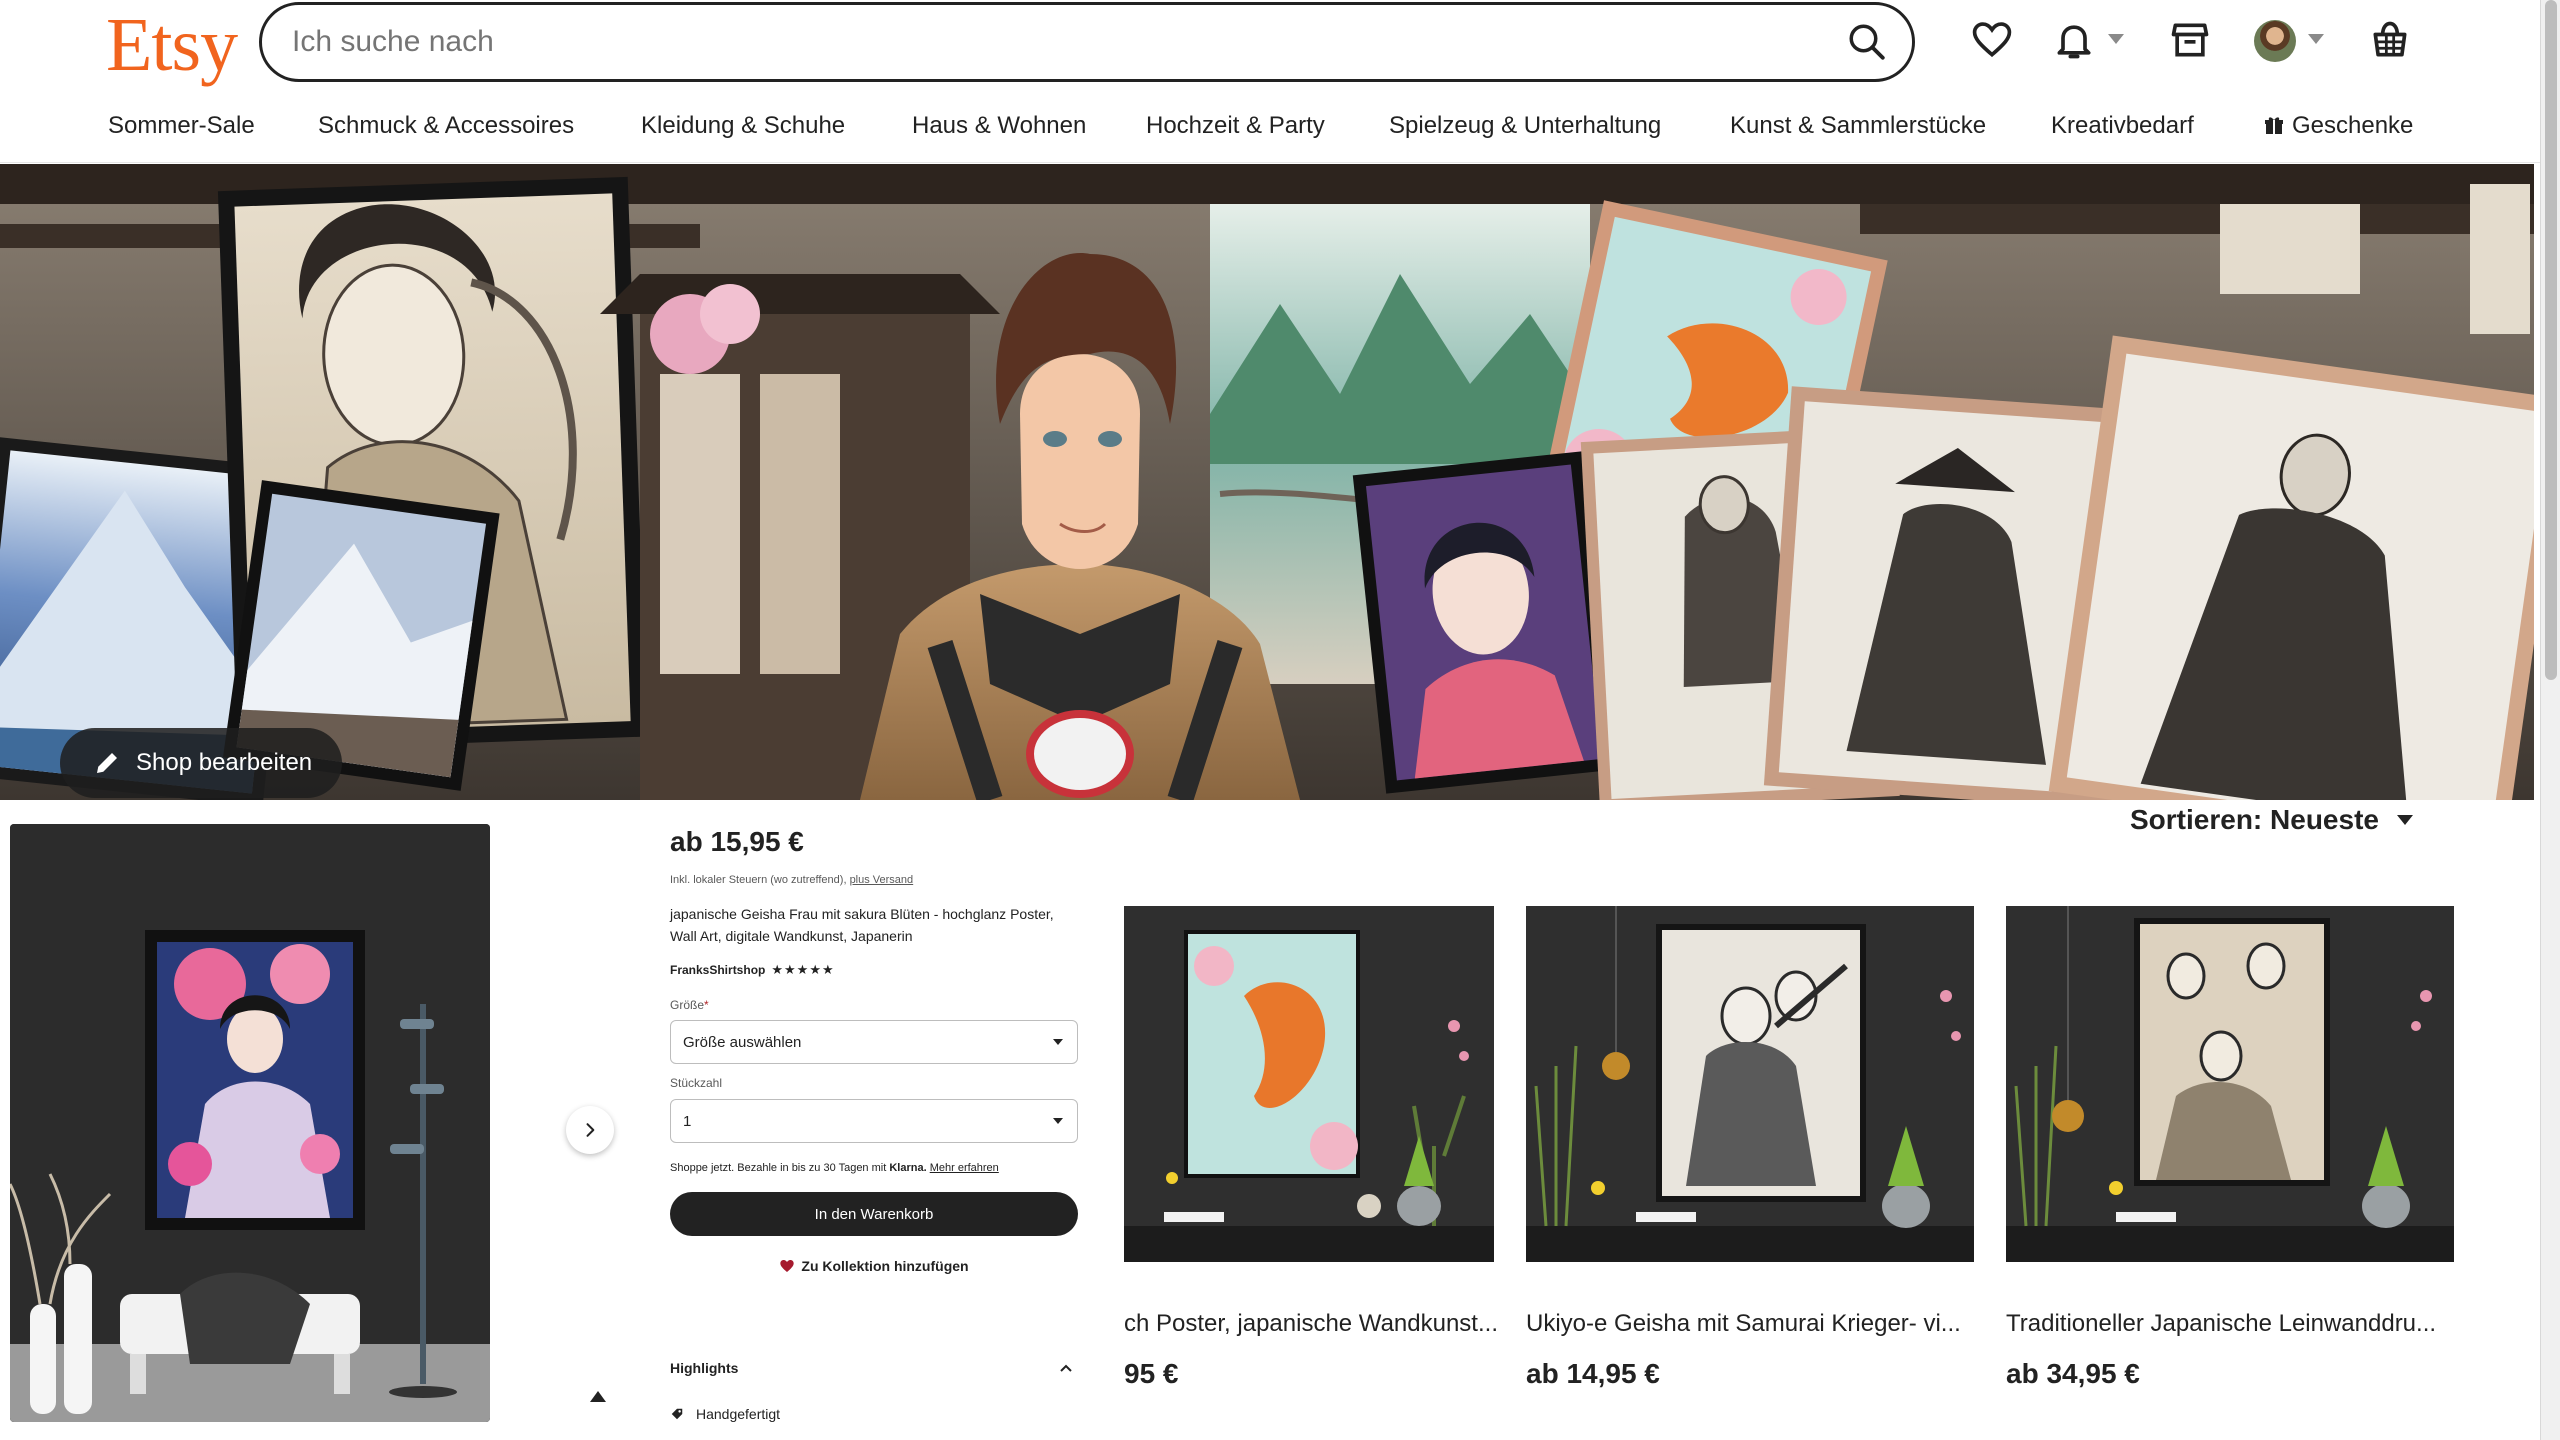 This screenshot has height=1440, width=2560. Describe the element at coordinates (224, 762) in the screenshot. I see `edit-shop-label: Shop bearbeiten` at that location.